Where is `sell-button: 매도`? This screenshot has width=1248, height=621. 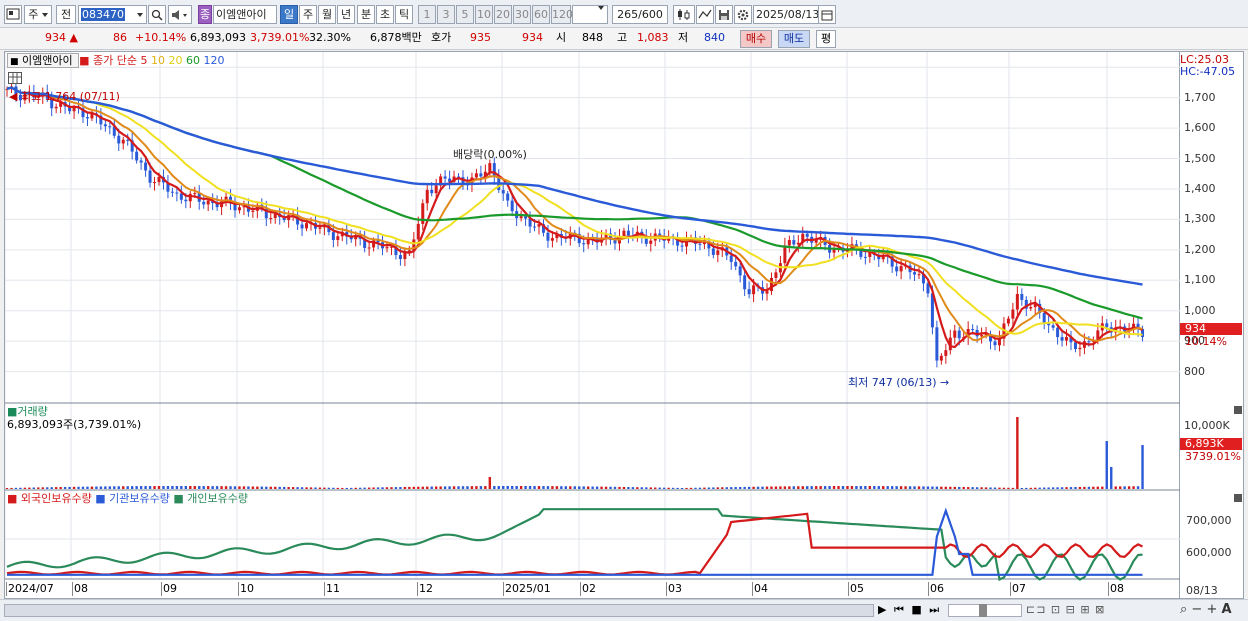
sell-button: 매도 is located at coordinates (794, 39).